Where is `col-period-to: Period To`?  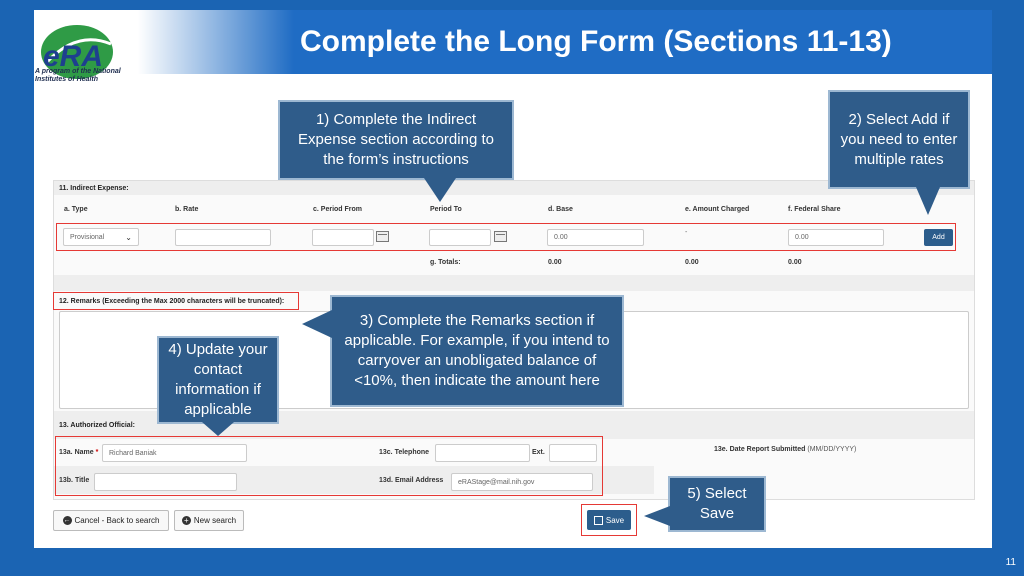
col-period-to: Period To is located at coordinates (446, 209).